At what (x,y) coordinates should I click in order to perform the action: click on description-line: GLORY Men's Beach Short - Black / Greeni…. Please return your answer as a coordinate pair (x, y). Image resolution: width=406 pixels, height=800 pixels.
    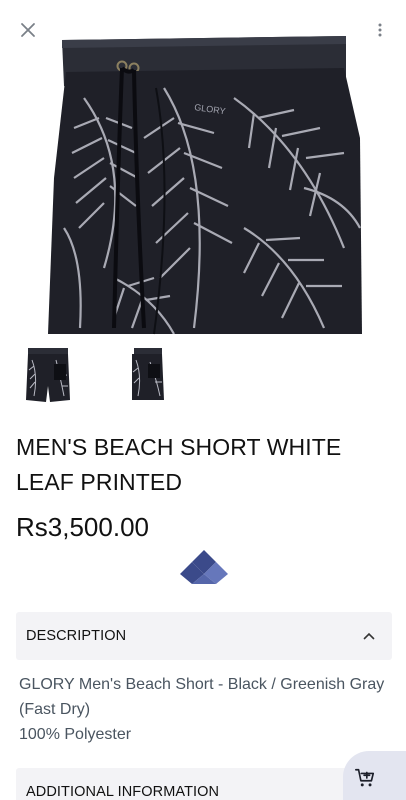
    Looking at the image, I should click on (202, 697).